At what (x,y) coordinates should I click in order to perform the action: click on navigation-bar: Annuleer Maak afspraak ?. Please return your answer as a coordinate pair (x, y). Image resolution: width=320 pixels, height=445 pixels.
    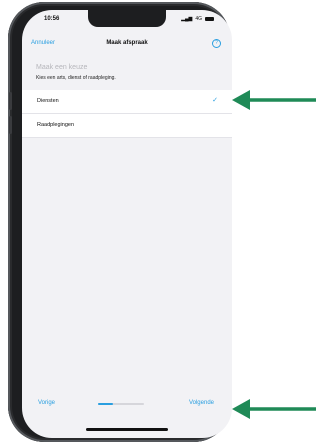
    Looking at the image, I should click on (127, 45).